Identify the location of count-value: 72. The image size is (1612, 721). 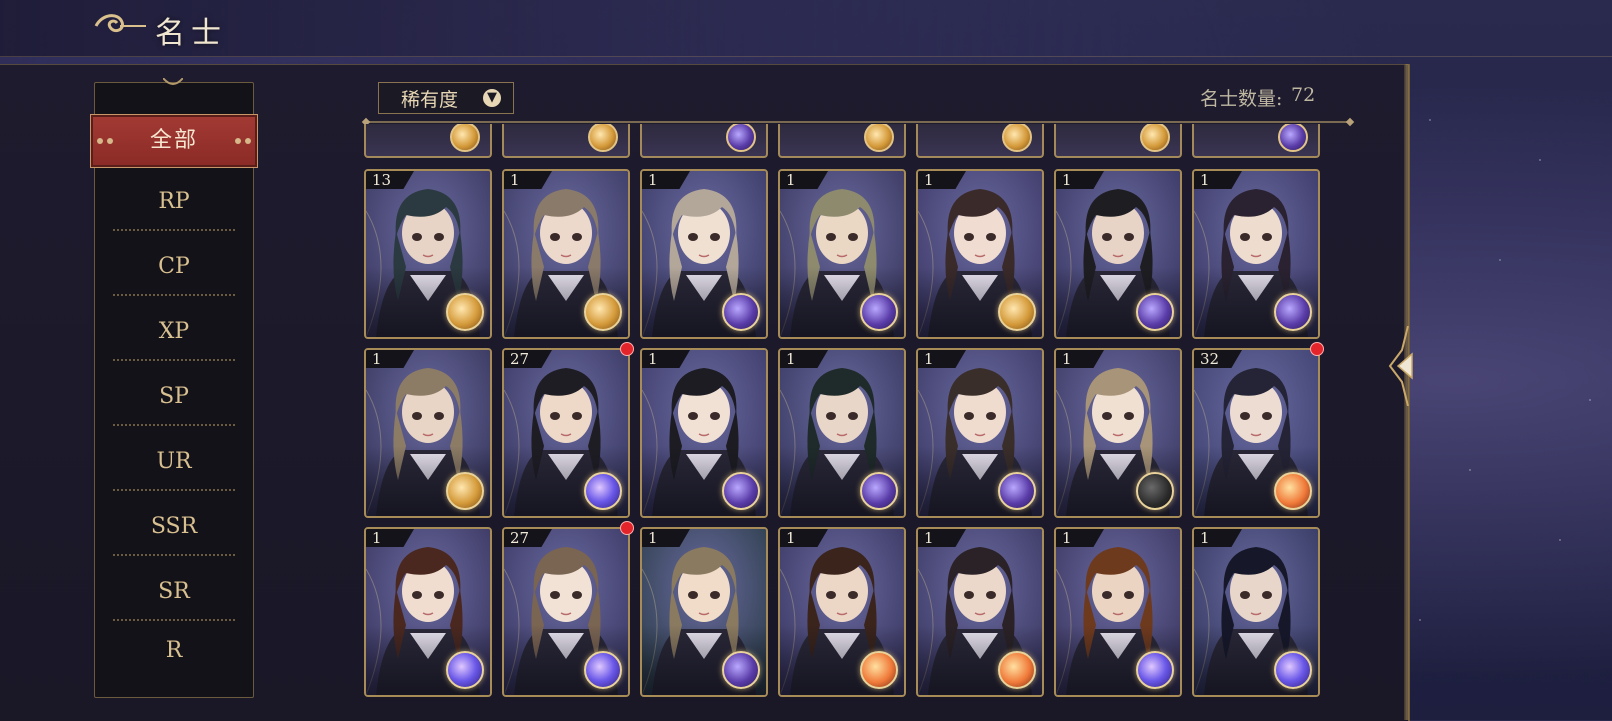
(1303, 95).